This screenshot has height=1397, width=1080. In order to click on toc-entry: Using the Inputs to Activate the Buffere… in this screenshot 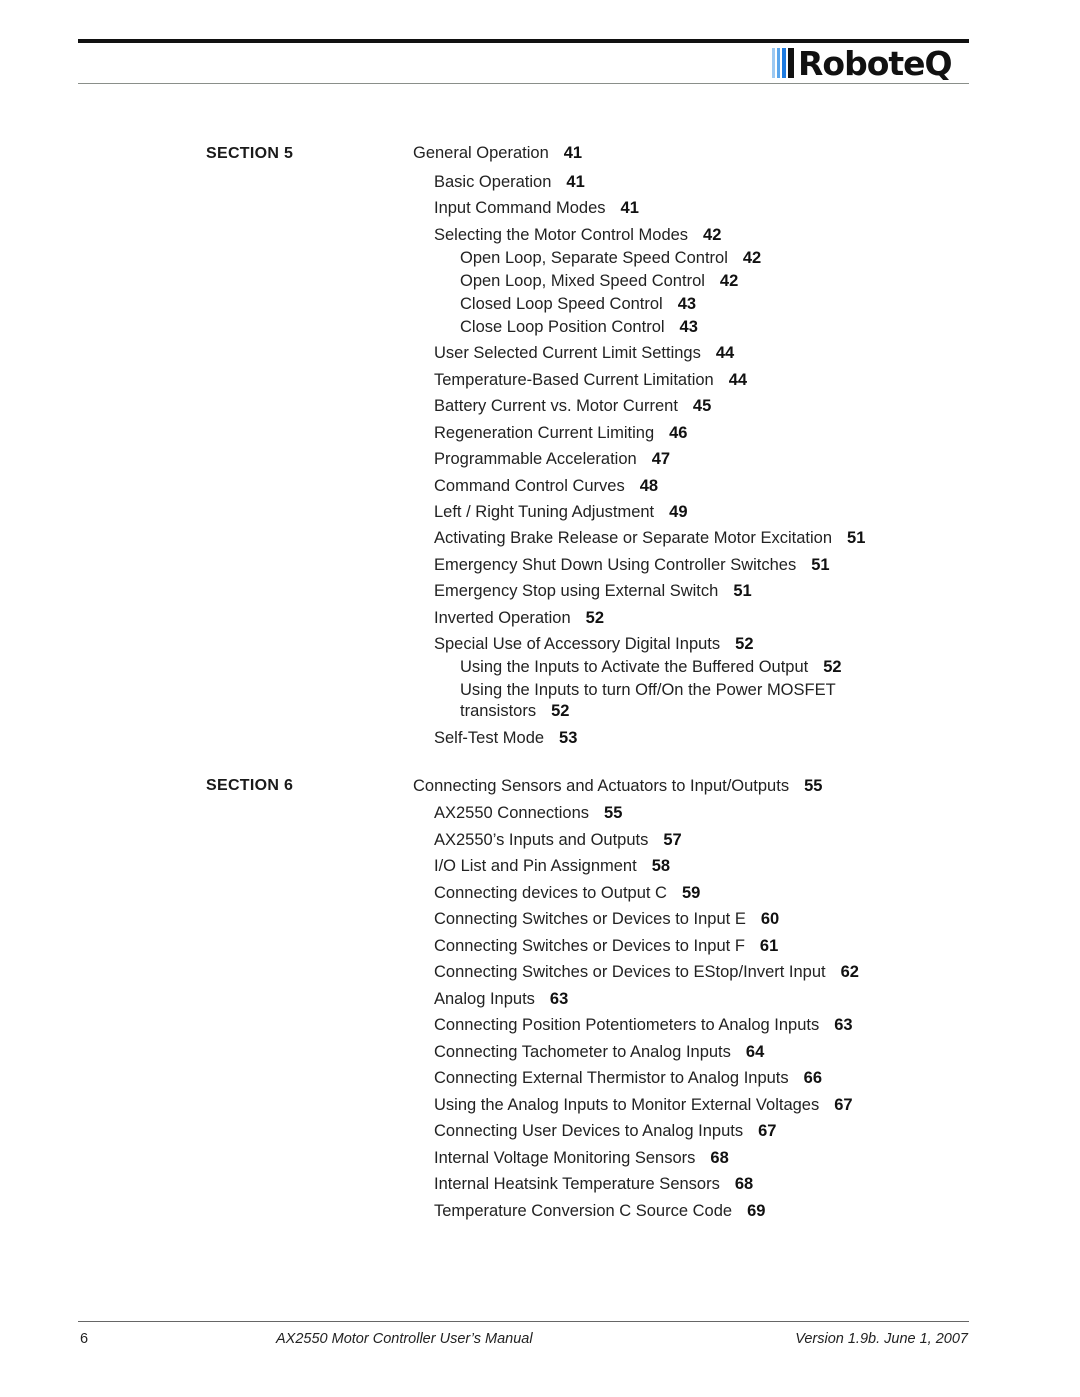, I will do `click(651, 667)`.